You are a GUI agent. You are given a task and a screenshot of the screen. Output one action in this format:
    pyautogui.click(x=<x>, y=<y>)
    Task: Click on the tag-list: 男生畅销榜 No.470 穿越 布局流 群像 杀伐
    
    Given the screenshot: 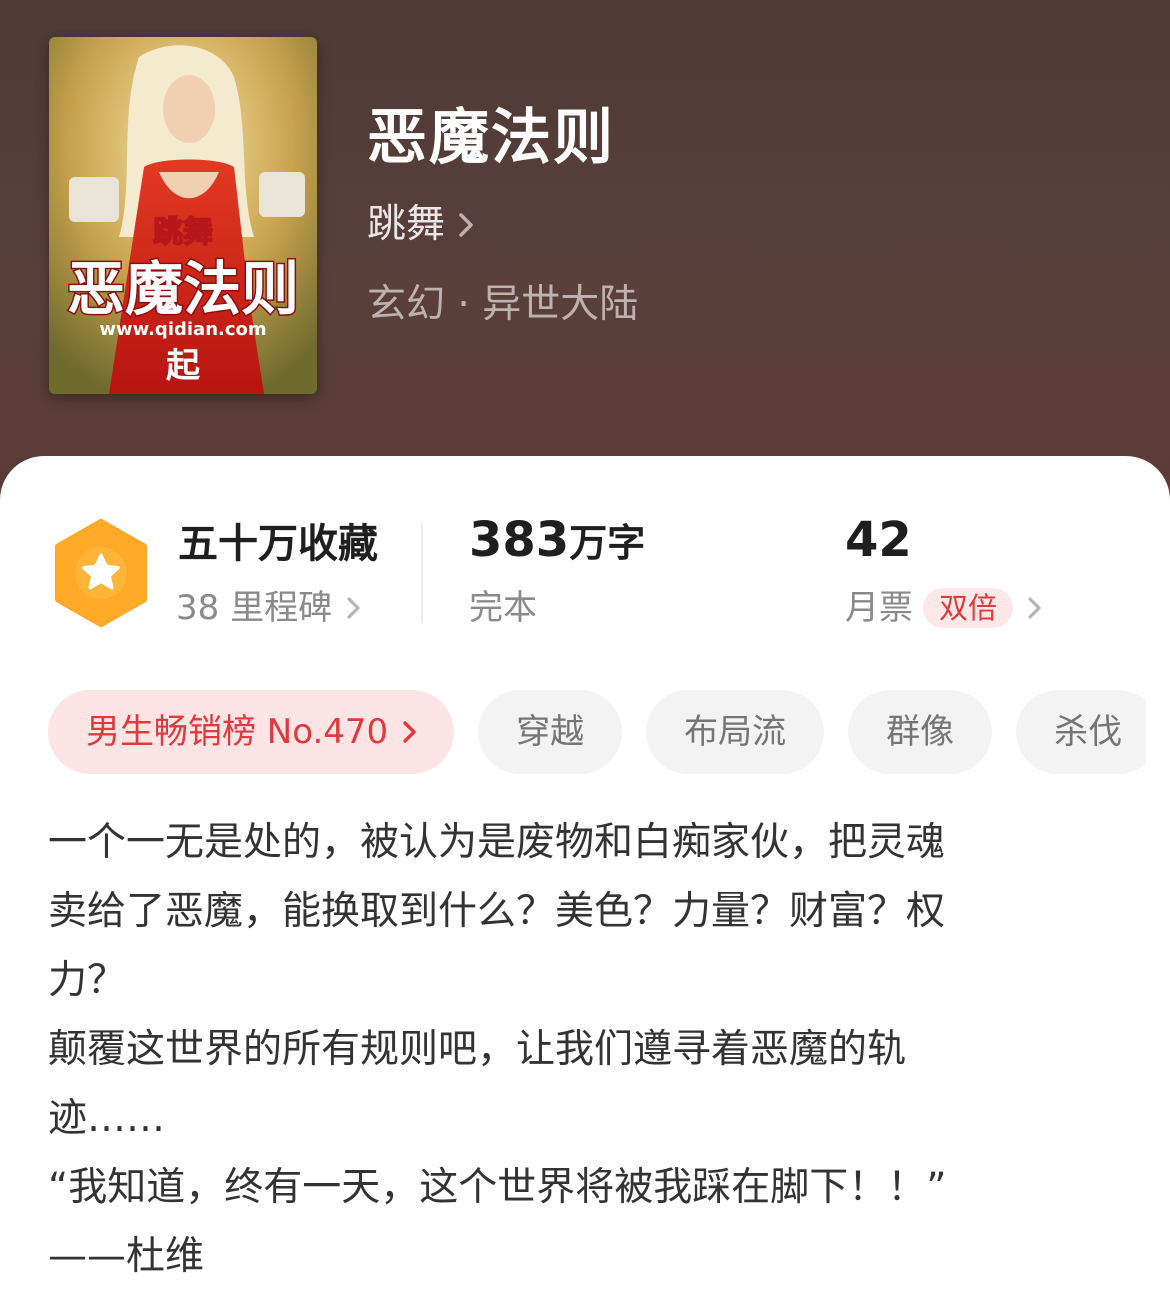 What is the action you would take?
    pyautogui.click(x=597, y=732)
    